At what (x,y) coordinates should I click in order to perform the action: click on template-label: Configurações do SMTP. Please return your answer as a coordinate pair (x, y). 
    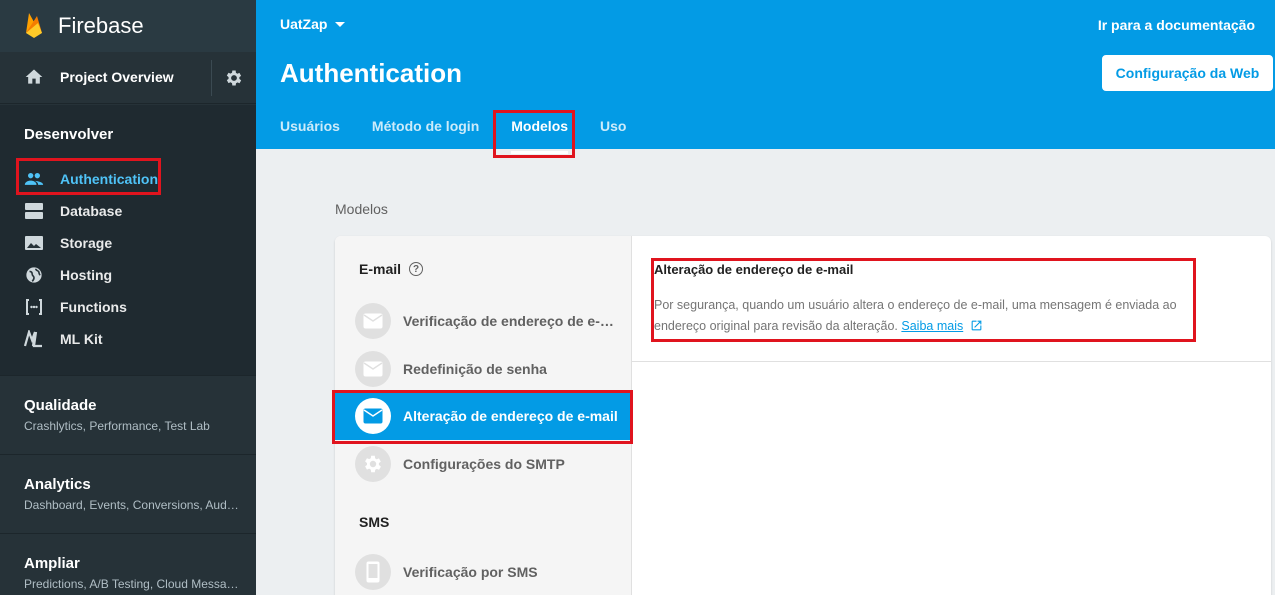
    Looking at the image, I should click on (484, 464).